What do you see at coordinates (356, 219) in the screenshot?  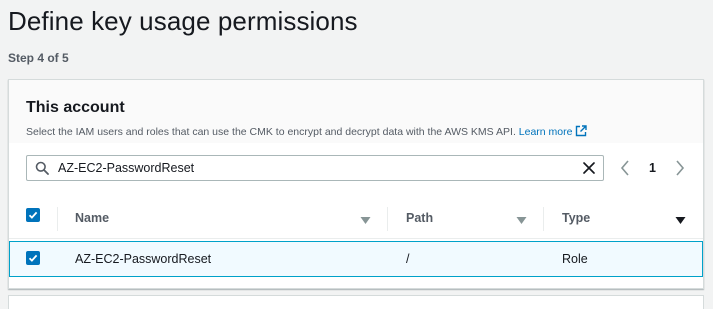 I see `table-header: Name Path Type` at bounding box center [356, 219].